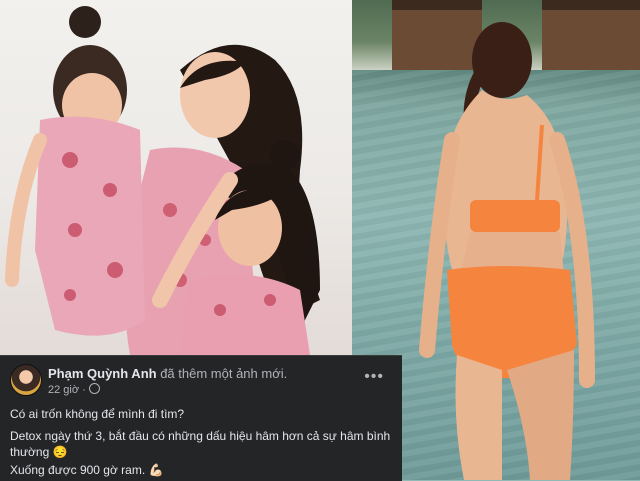 The image size is (640, 481). What do you see at coordinates (87, 470) in the screenshot?
I see `post-text-line-3: Xuống được 900 gờ ram. 💪🏻` at bounding box center [87, 470].